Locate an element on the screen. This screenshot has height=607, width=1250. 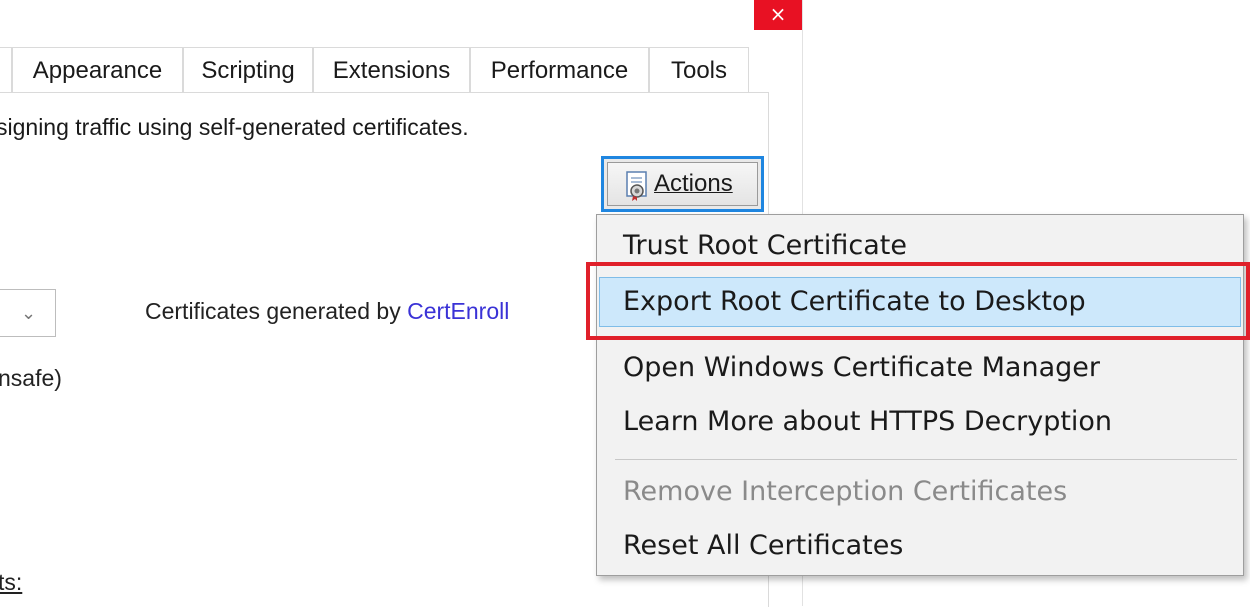
certificate-generator-dropdown: ⌄ is located at coordinates (28, 313).